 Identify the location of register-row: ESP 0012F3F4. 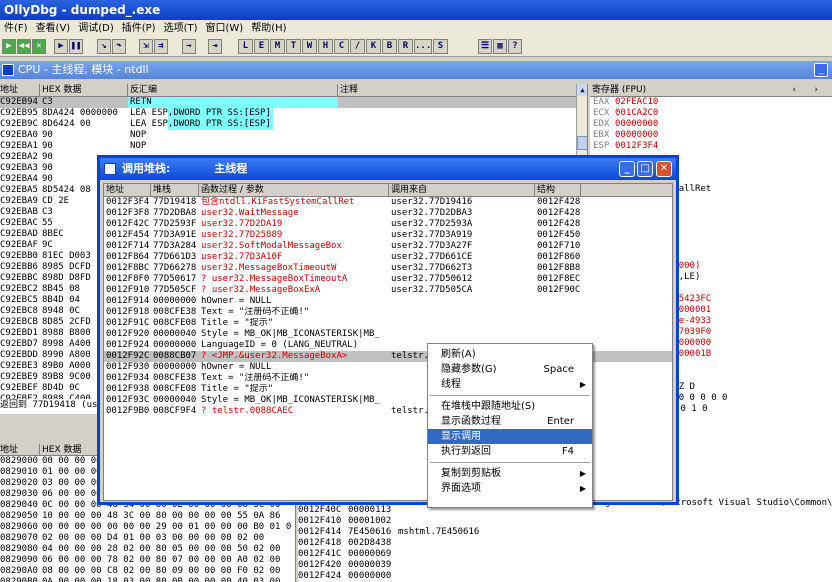
(712, 146).